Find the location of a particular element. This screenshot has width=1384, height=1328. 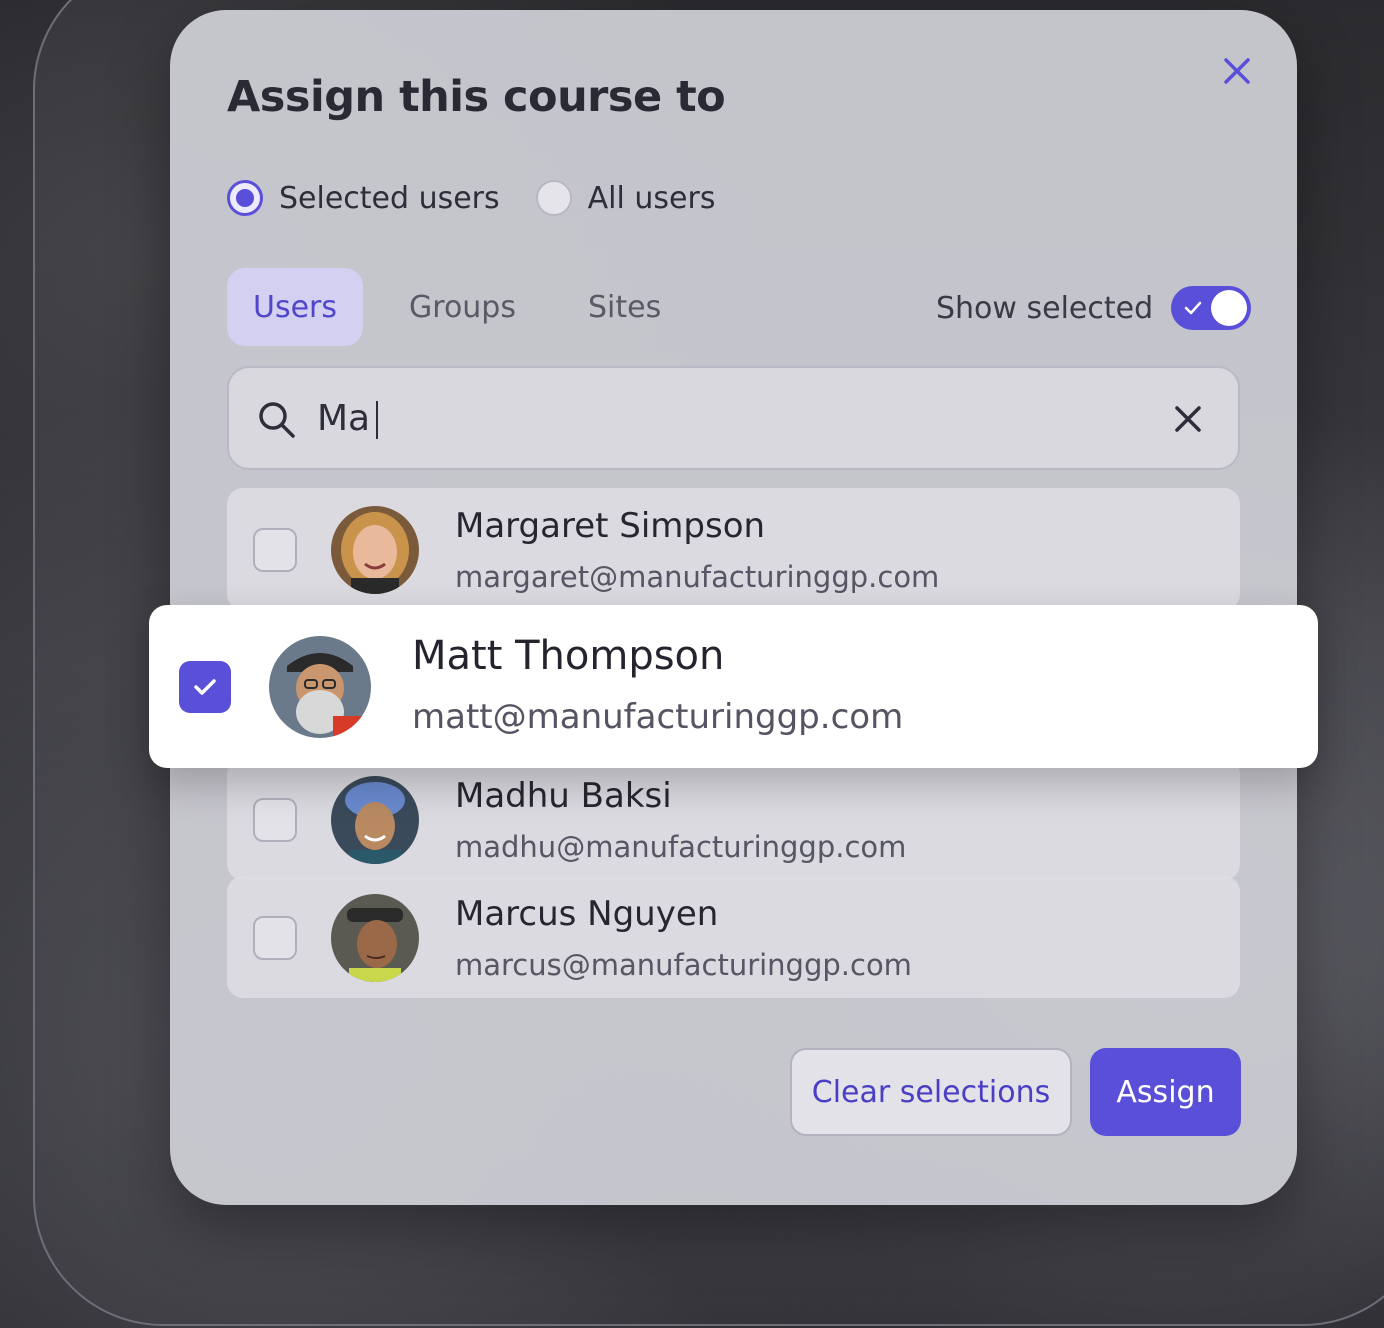

user-email: margaret@manufacturinggp.com is located at coordinates (697, 577).